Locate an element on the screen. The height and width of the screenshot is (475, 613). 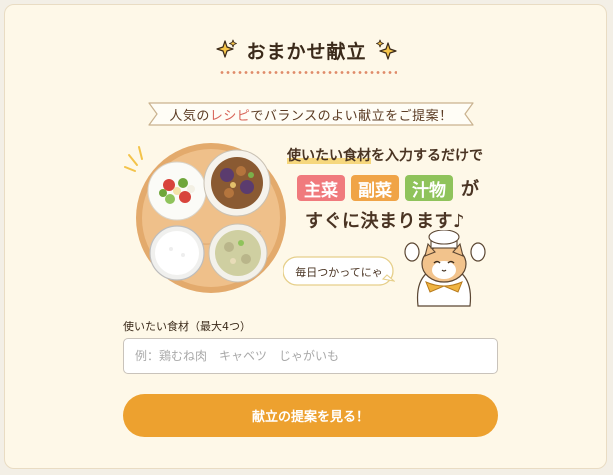
dish-badges: 主菜 副菜 汁物 が is located at coordinates (388, 188).